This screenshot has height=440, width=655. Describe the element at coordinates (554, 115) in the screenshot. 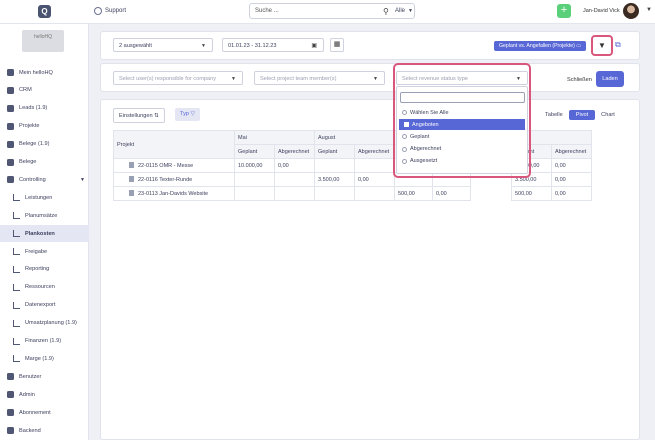

I see `tab-table: Tabelle` at that location.